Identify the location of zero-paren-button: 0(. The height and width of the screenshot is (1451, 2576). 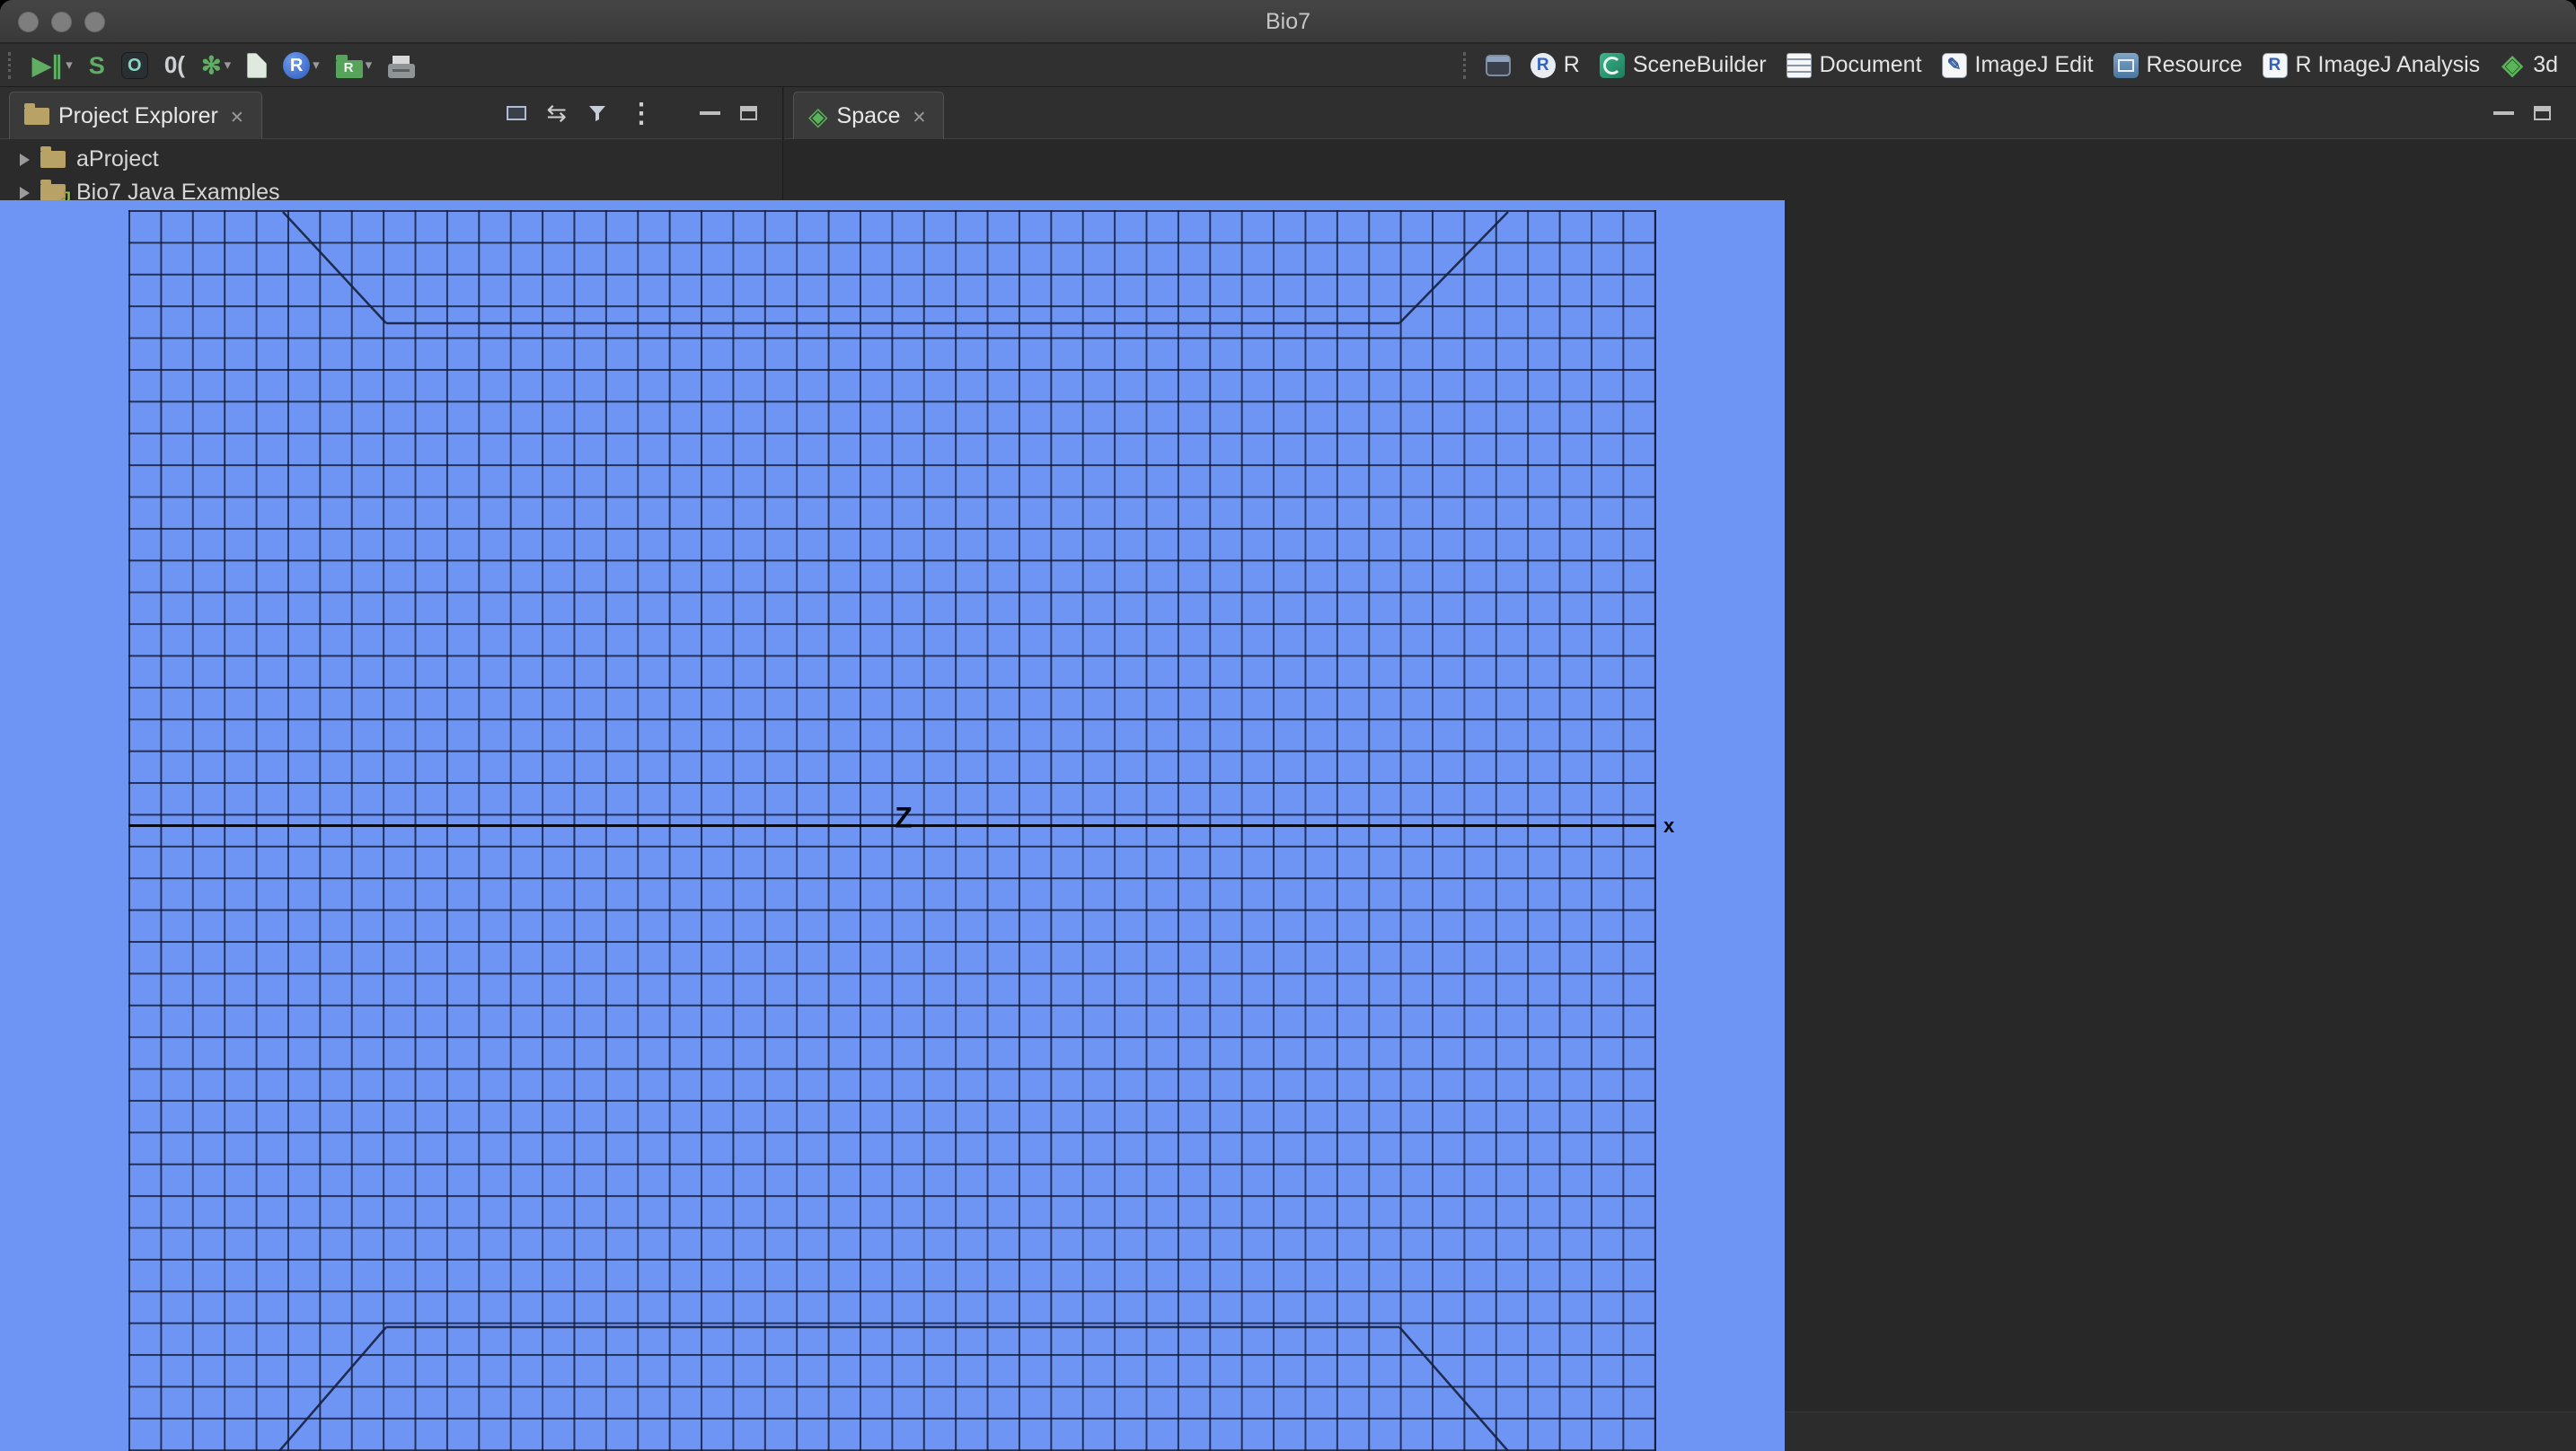
(175, 65).